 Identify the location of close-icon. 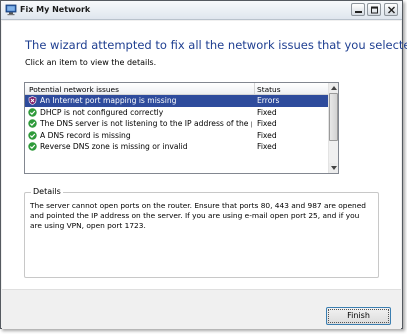
(391, 10).